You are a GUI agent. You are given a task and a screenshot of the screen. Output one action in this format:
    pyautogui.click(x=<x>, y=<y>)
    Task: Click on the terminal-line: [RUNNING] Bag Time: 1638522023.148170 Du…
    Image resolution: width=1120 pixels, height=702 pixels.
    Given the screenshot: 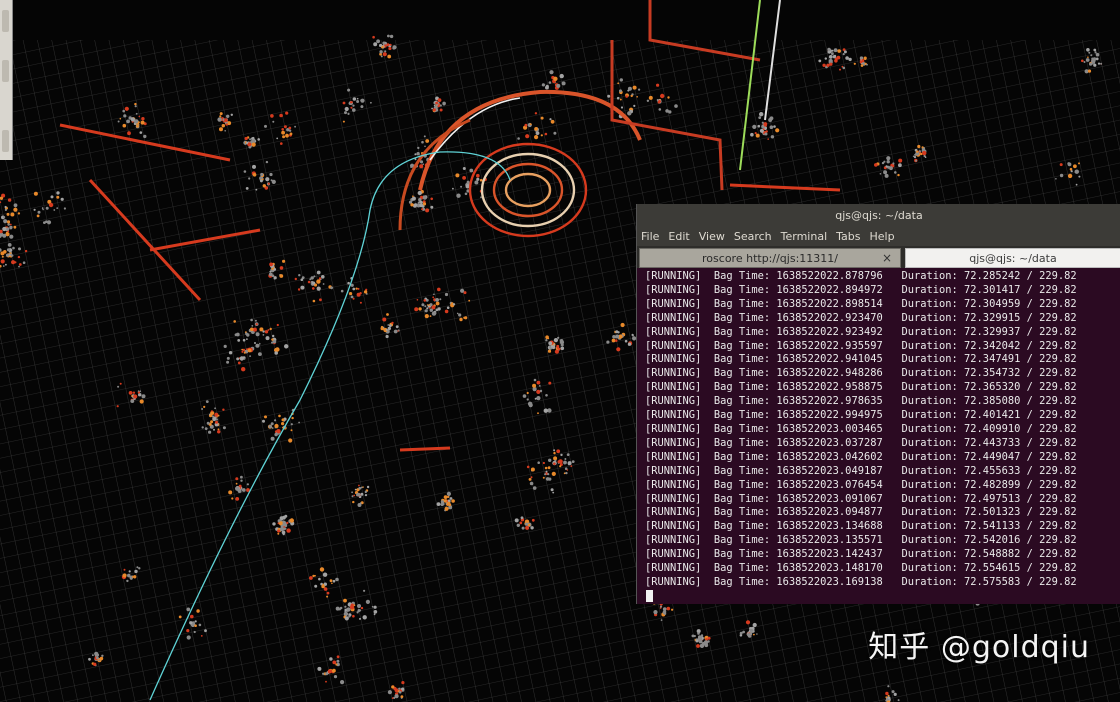 What is the action you would take?
    pyautogui.click(x=861, y=568)
    